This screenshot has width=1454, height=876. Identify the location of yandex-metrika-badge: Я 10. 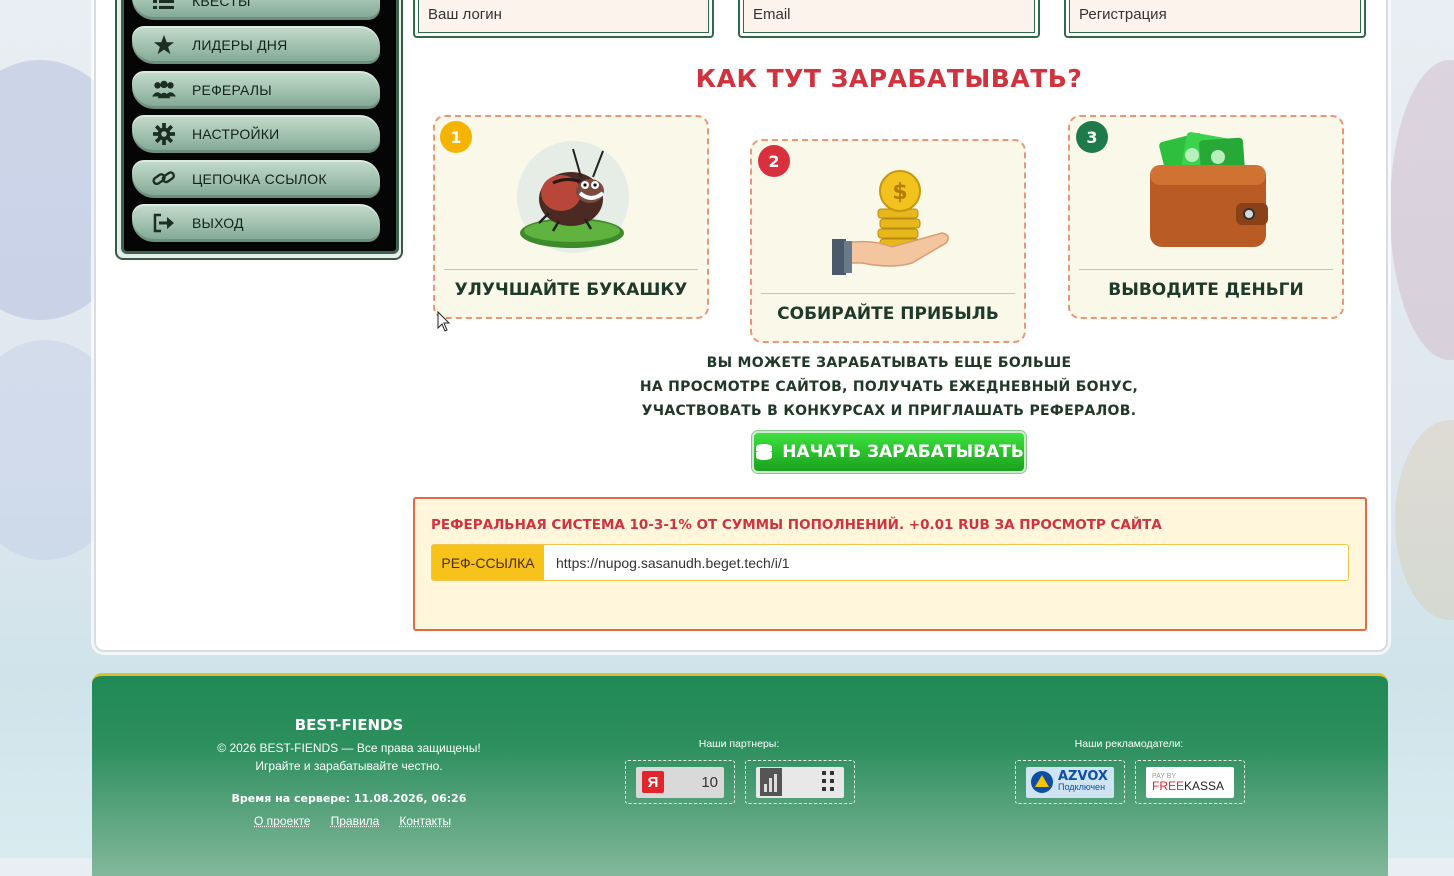
(680, 782).